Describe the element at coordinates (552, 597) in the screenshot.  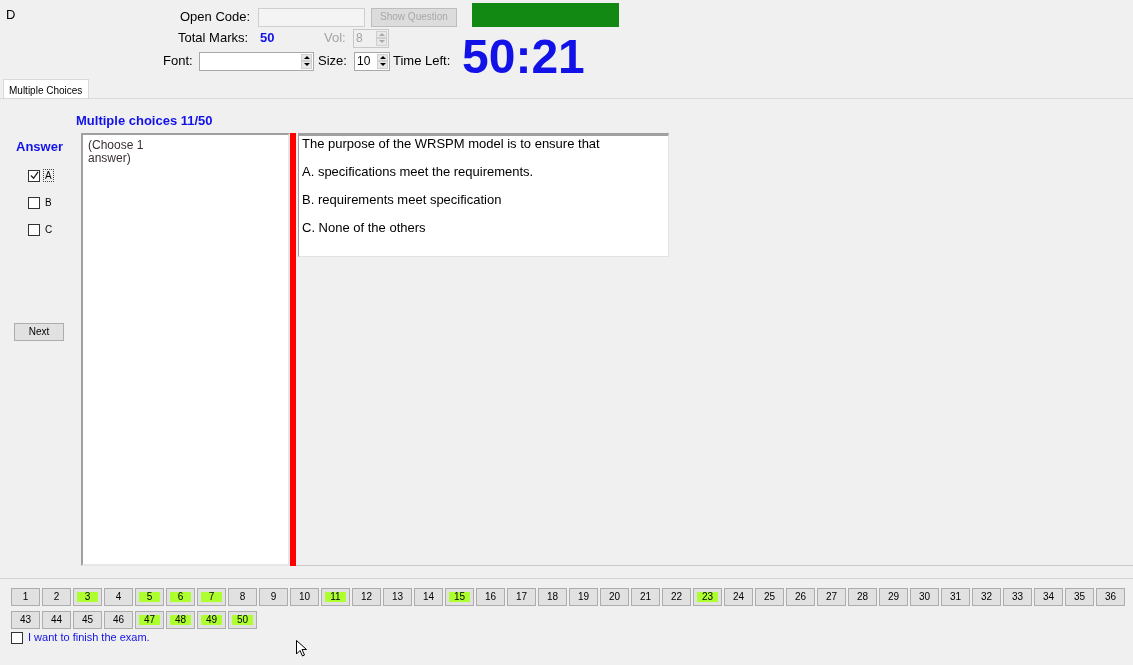
I see `question-number-button: 18` at that location.